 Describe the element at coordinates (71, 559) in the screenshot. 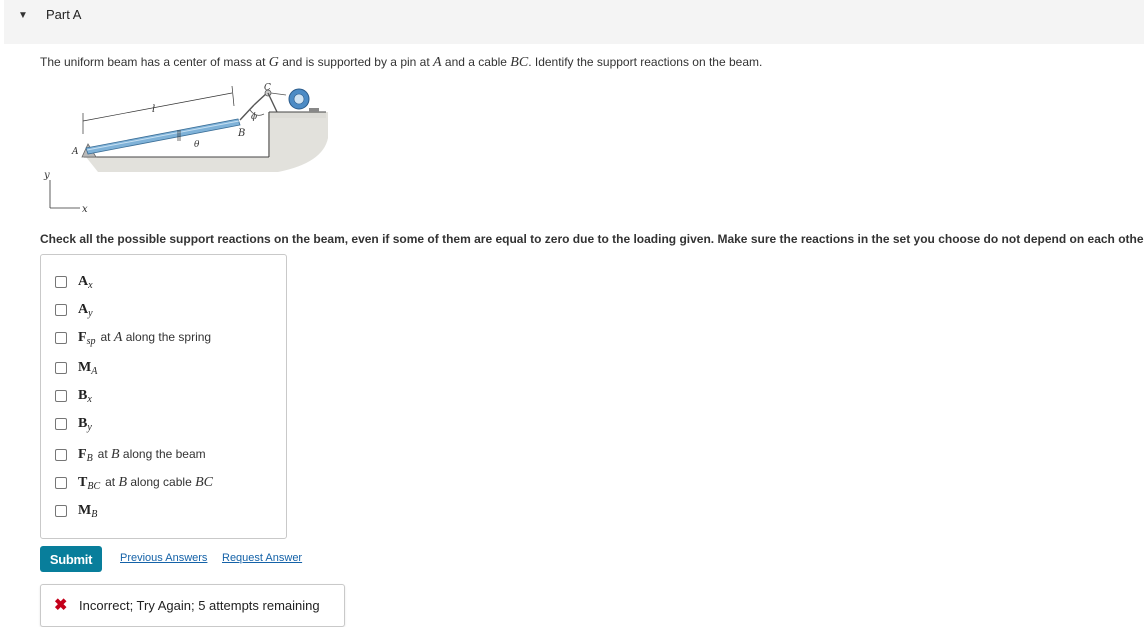

I see `submit-button: Submit` at that location.